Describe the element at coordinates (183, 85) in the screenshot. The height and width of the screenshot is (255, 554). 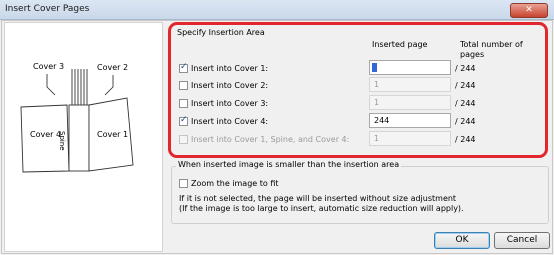
I see `cover2-checkbox` at that location.